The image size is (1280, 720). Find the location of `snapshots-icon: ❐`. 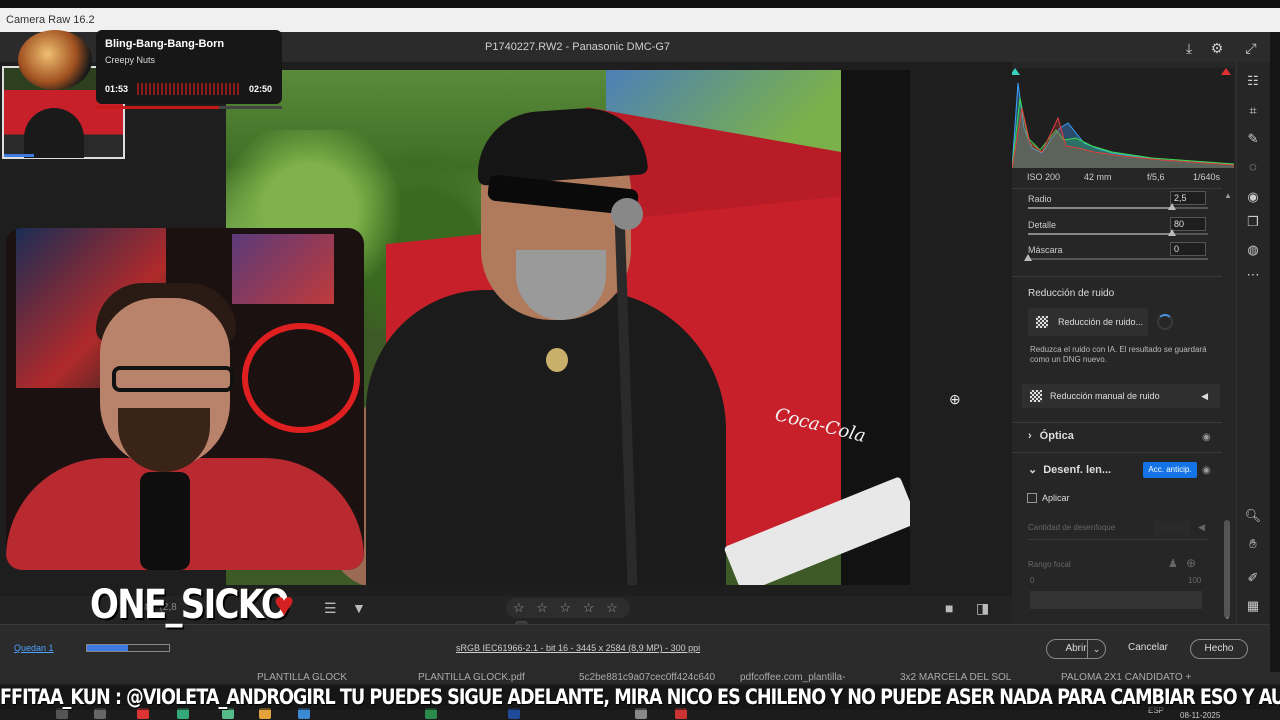

snapshots-icon: ❐ is located at coordinates (1253, 222).